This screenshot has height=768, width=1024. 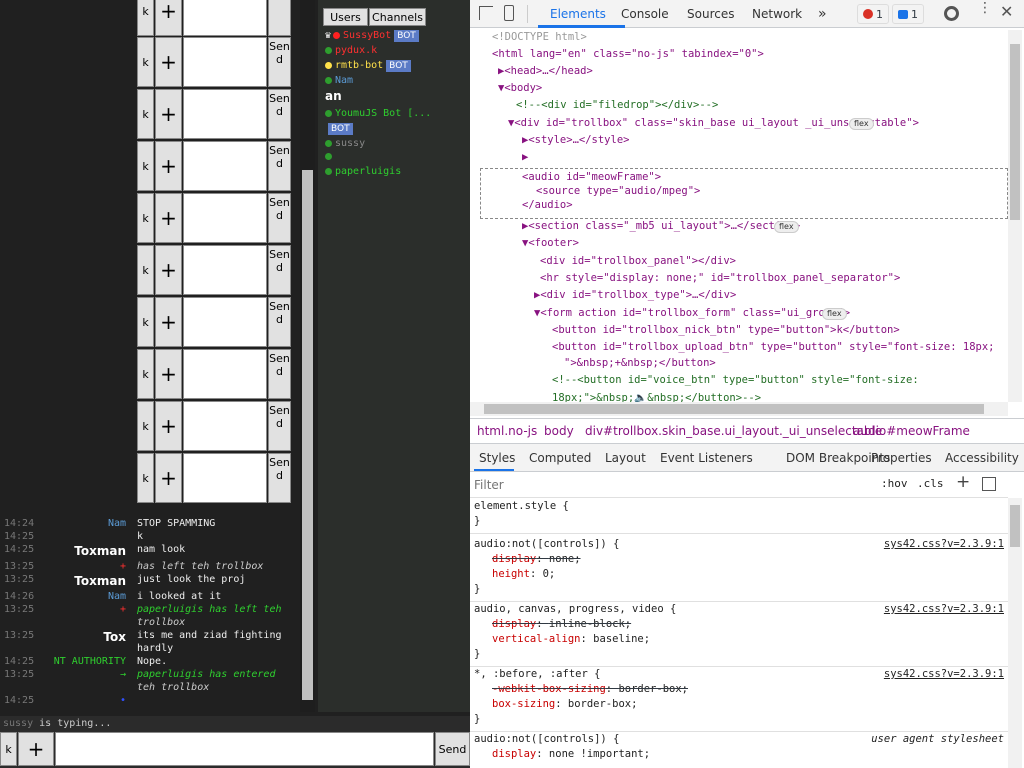 I want to click on user-item: paperluigis, so click(x=363, y=171).